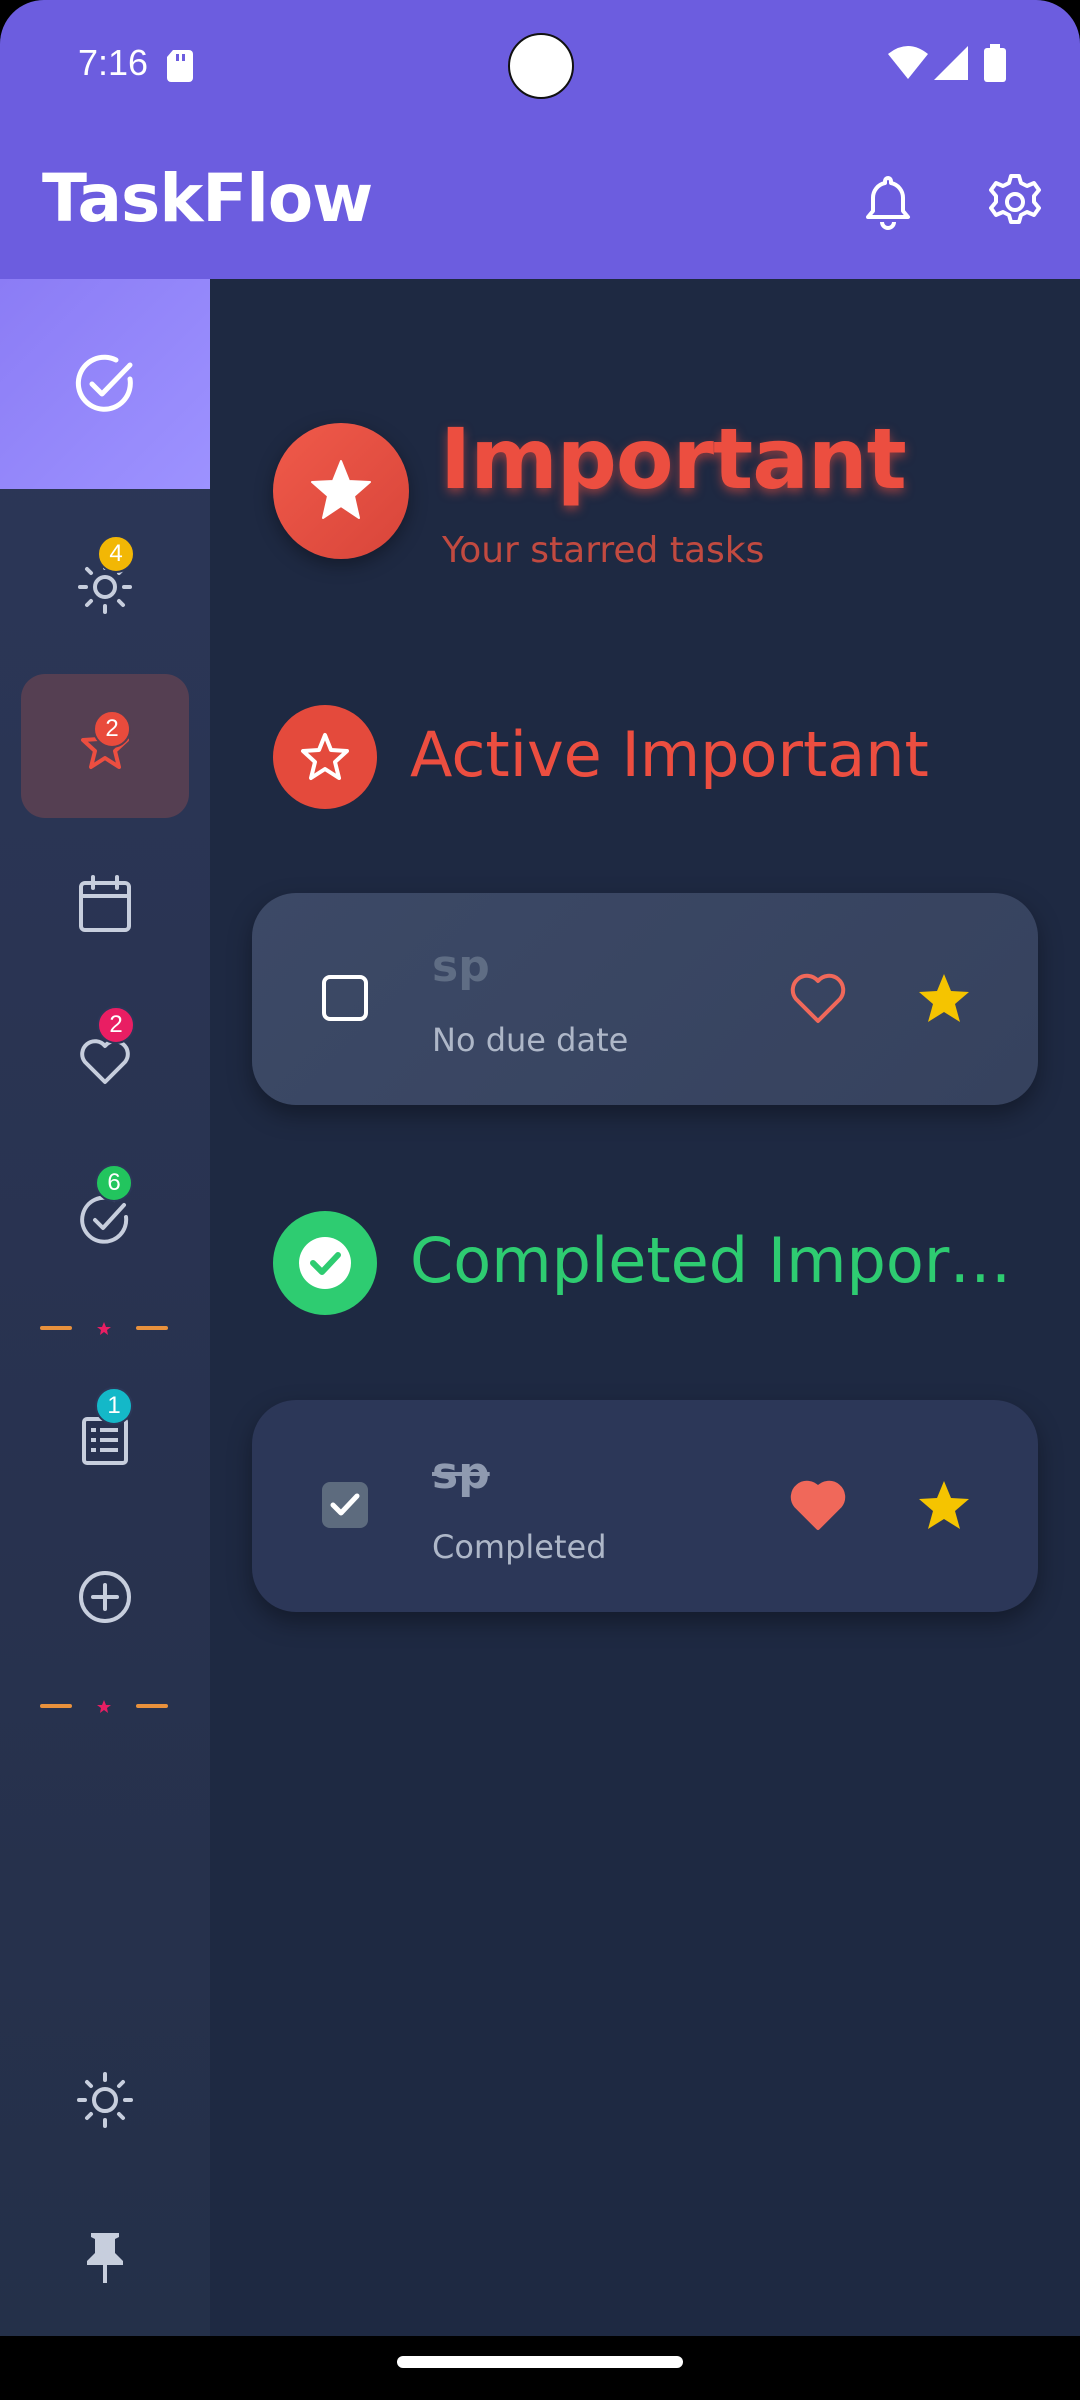 This screenshot has width=1080, height=2400. Describe the element at coordinates (114, 1406) in the screenshot. I see `lists-count-badge: 1` at that location.